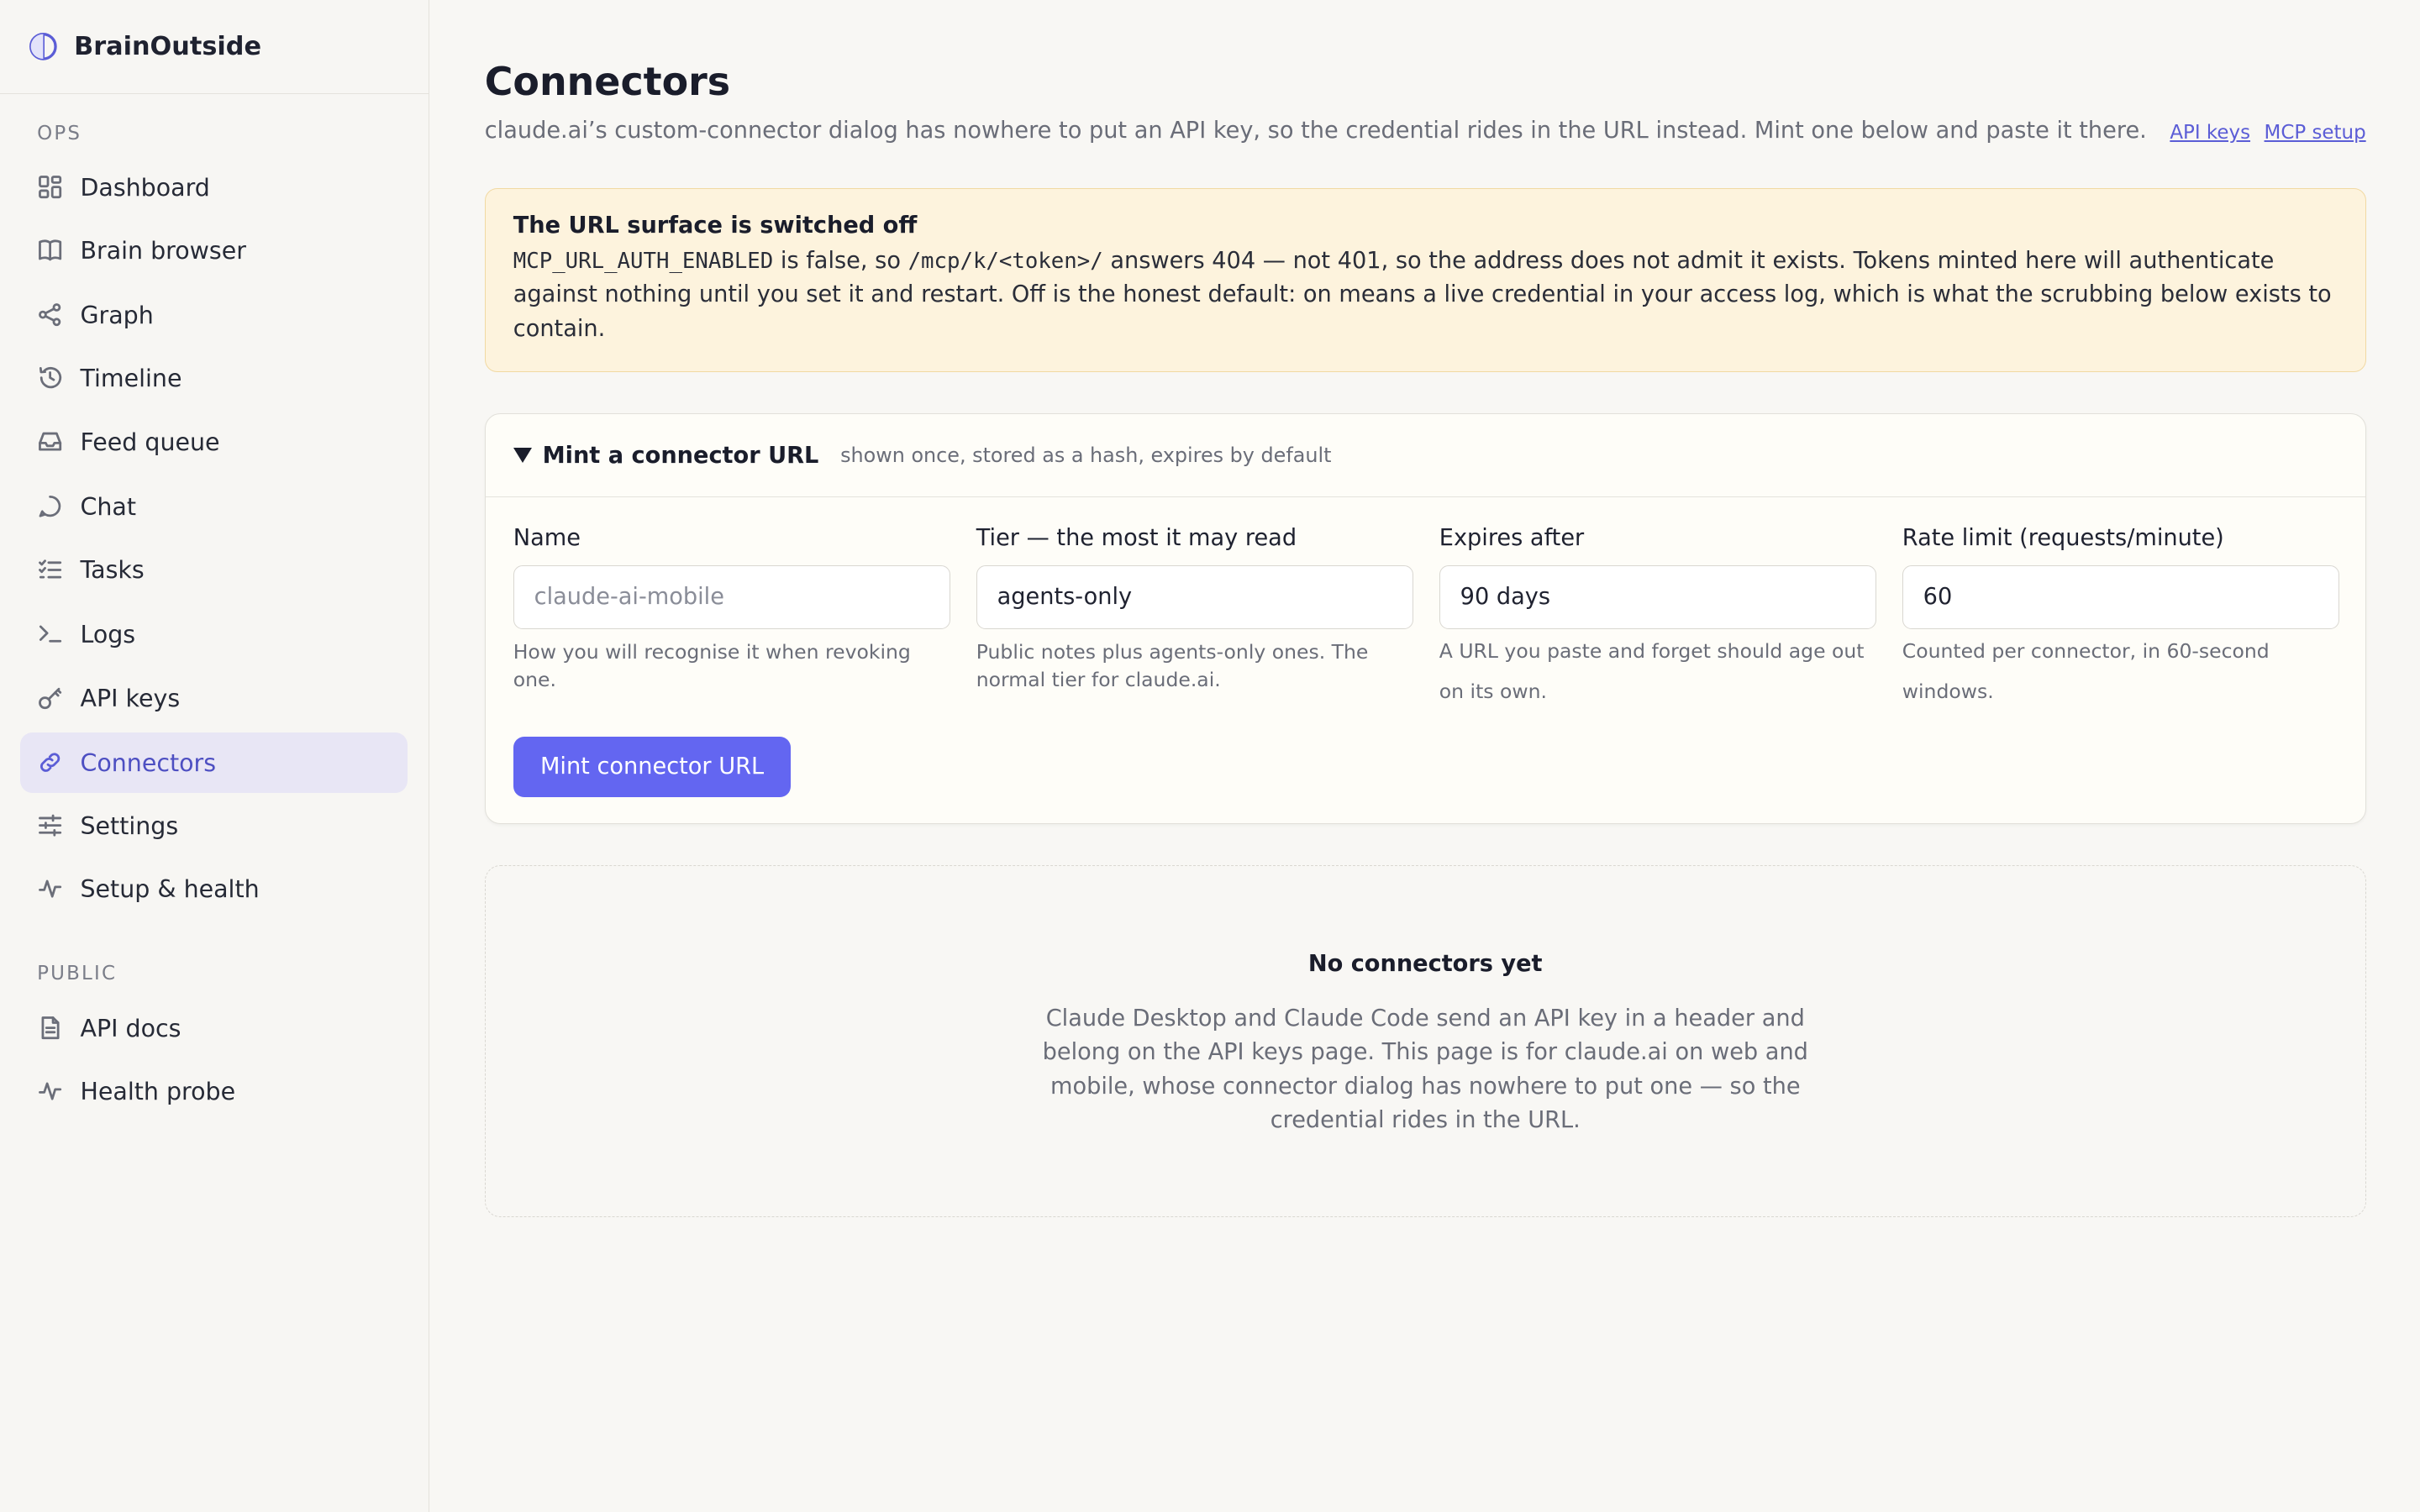 Image resolution: width=2420 pixels, height=1512 pixels. What do you see at coordinates (2063, 538) in the screenshot?
I see `rate-limit-label: Rate limit (requests/minute)` at bounding box center [2063, 538].